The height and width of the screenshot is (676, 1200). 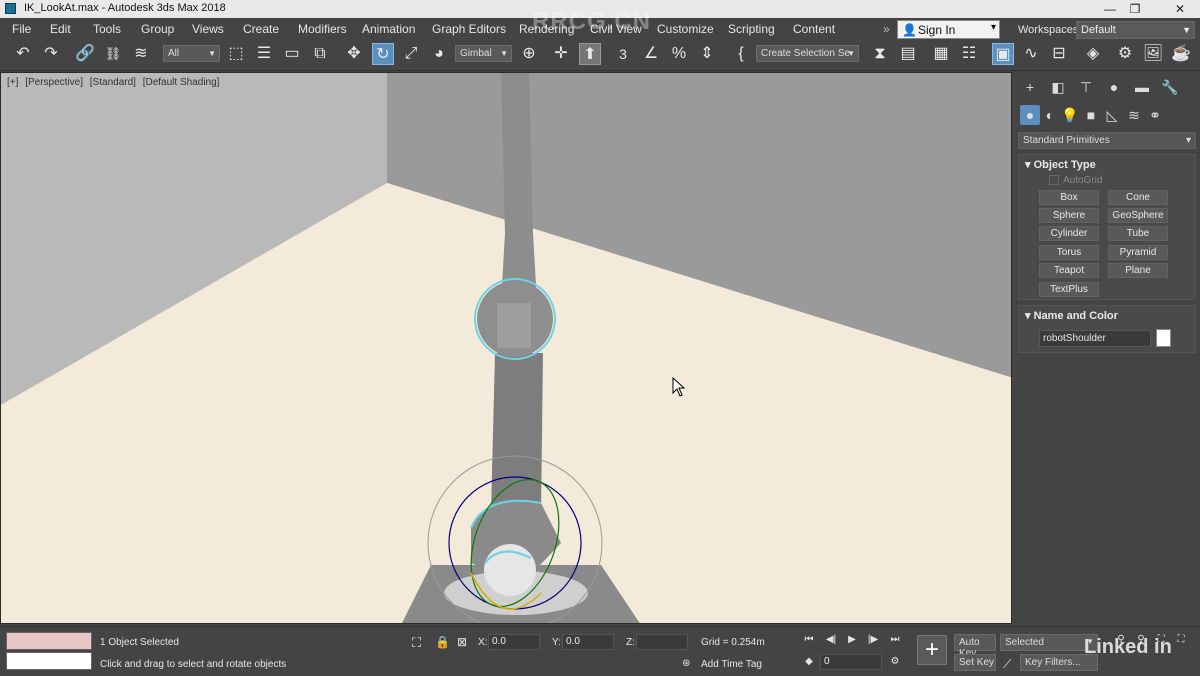 What do you see at coordinates (1181, 54) in the screenshot?
I see `render-icon: ☕` at bounding box center [1181, 54].